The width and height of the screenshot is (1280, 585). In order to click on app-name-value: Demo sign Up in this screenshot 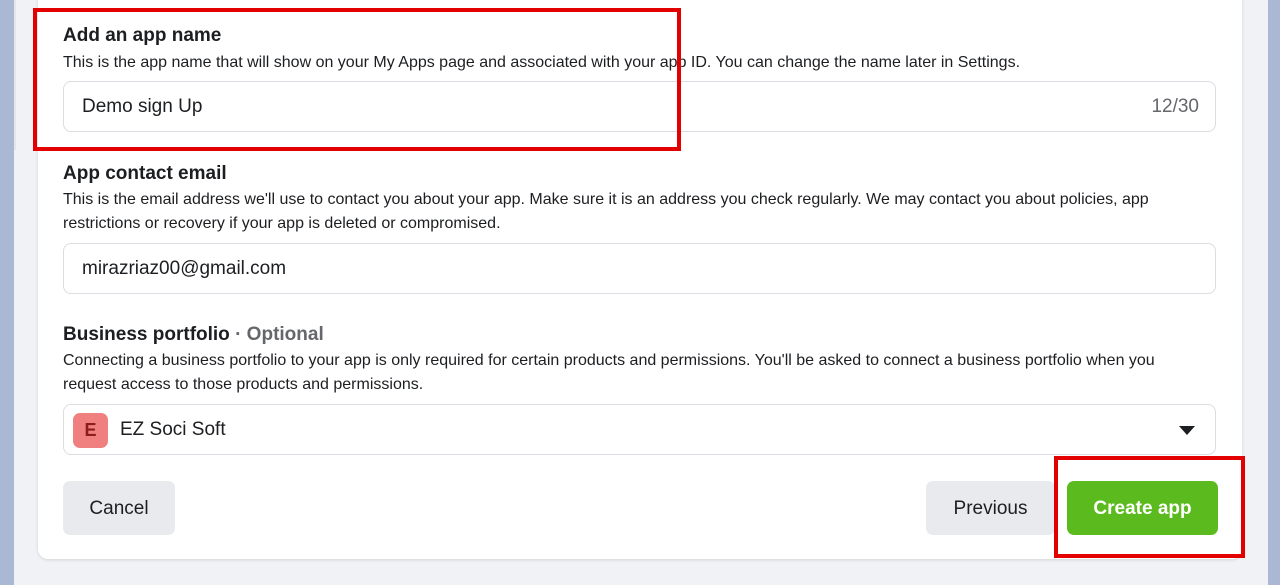, I will do `click(142, 106)`.